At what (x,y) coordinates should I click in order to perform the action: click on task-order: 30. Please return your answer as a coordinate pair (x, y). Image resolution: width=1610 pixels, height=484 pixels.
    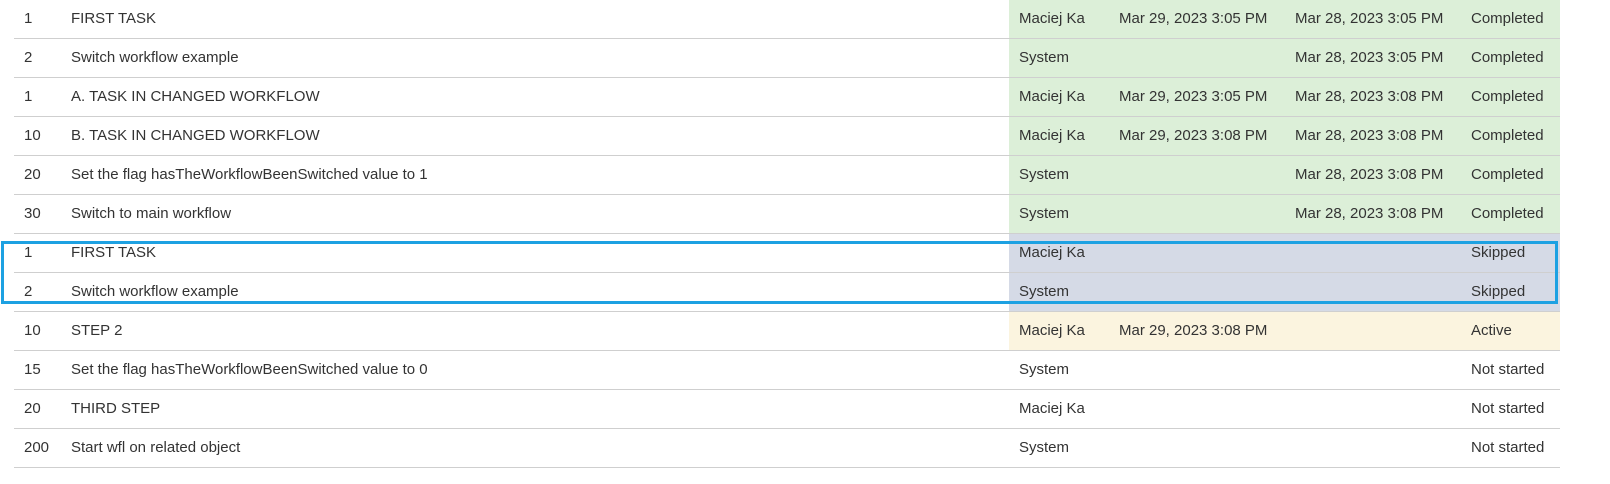
    Looking at the image, I should click on (32, 213).